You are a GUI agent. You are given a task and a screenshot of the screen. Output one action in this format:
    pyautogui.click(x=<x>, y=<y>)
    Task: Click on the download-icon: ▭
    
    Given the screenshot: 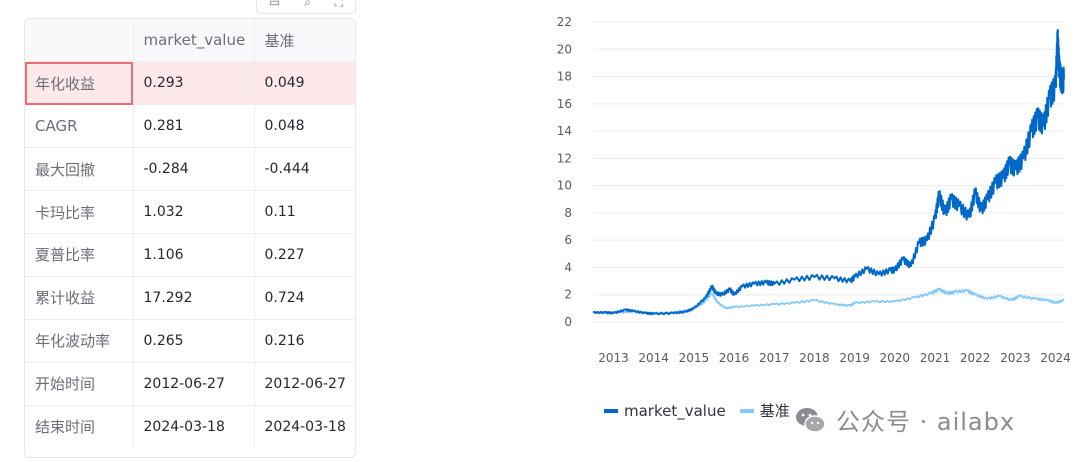 What is the action you would take?
    pyautogui.click(x=274, y=4)
    